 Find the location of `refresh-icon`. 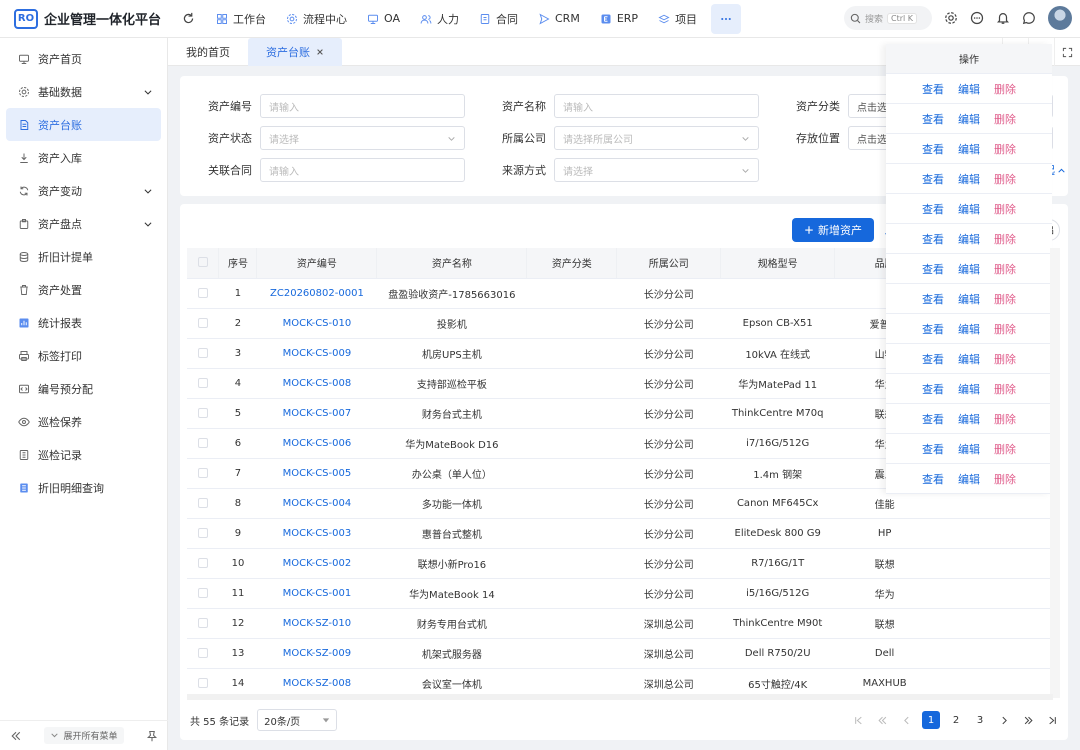

refresh-icon is located at coordinates (188, 18).